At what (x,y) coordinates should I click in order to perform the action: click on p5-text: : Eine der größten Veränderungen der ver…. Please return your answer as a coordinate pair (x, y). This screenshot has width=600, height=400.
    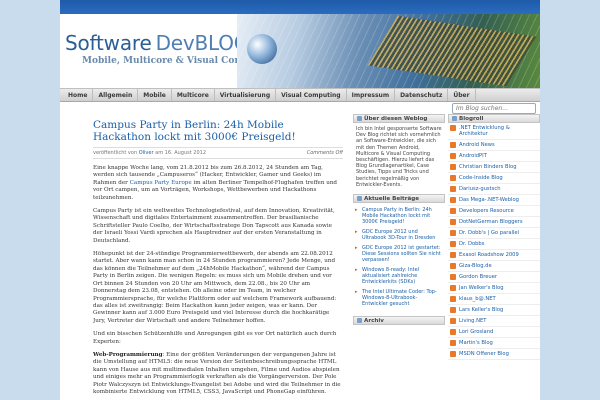
    Looking at the image, I should click on (217, 373).